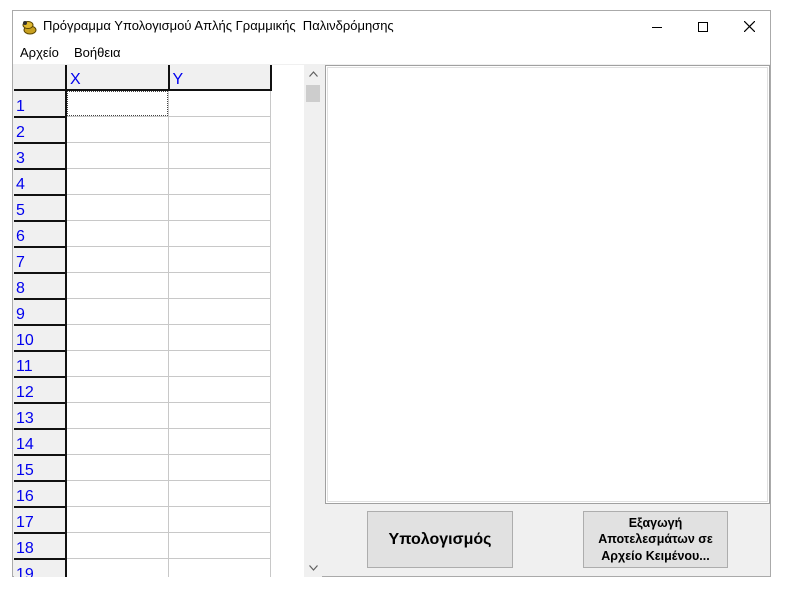 The image size is (787, 594). Describe the element at coordinates (40, 234) in the screenshot. I see `row-header: 6` at that location.